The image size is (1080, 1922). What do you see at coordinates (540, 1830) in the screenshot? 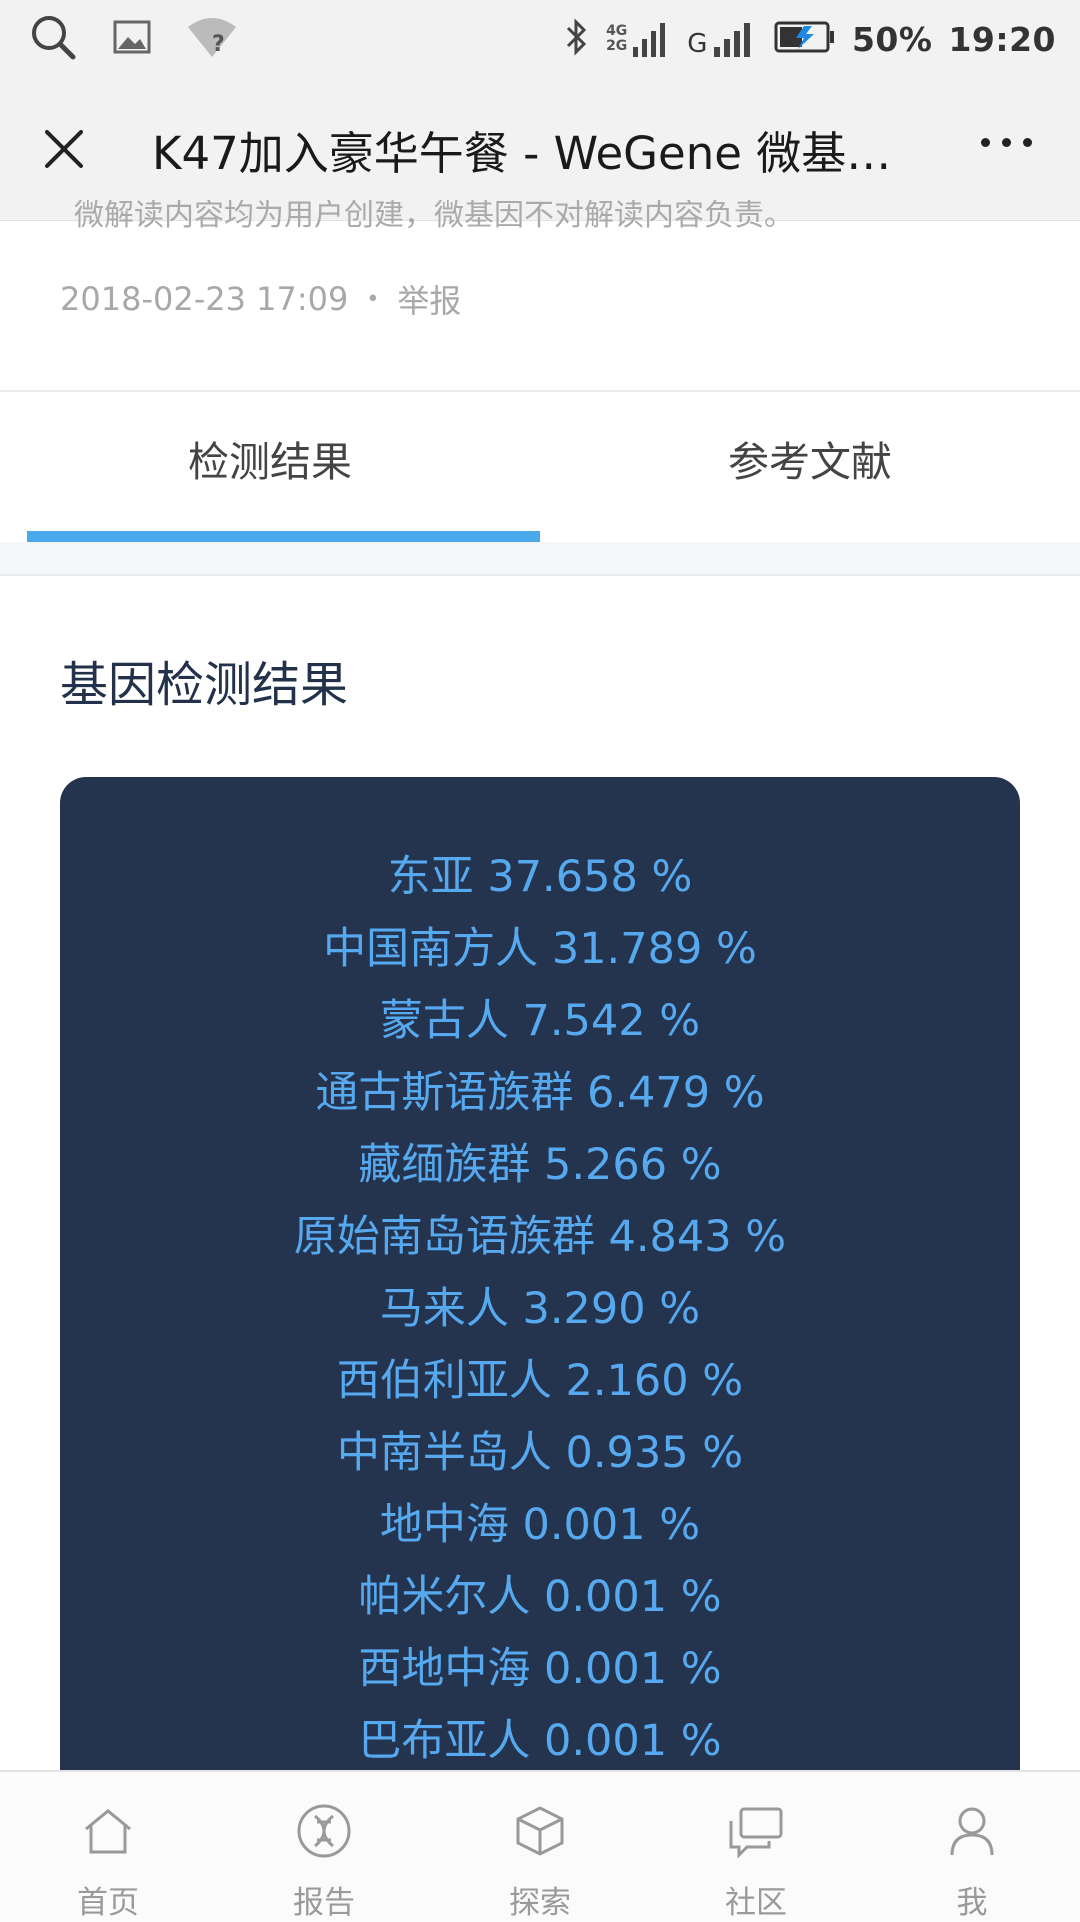
I see `cube-icon` at bounding box center [540, 1830].